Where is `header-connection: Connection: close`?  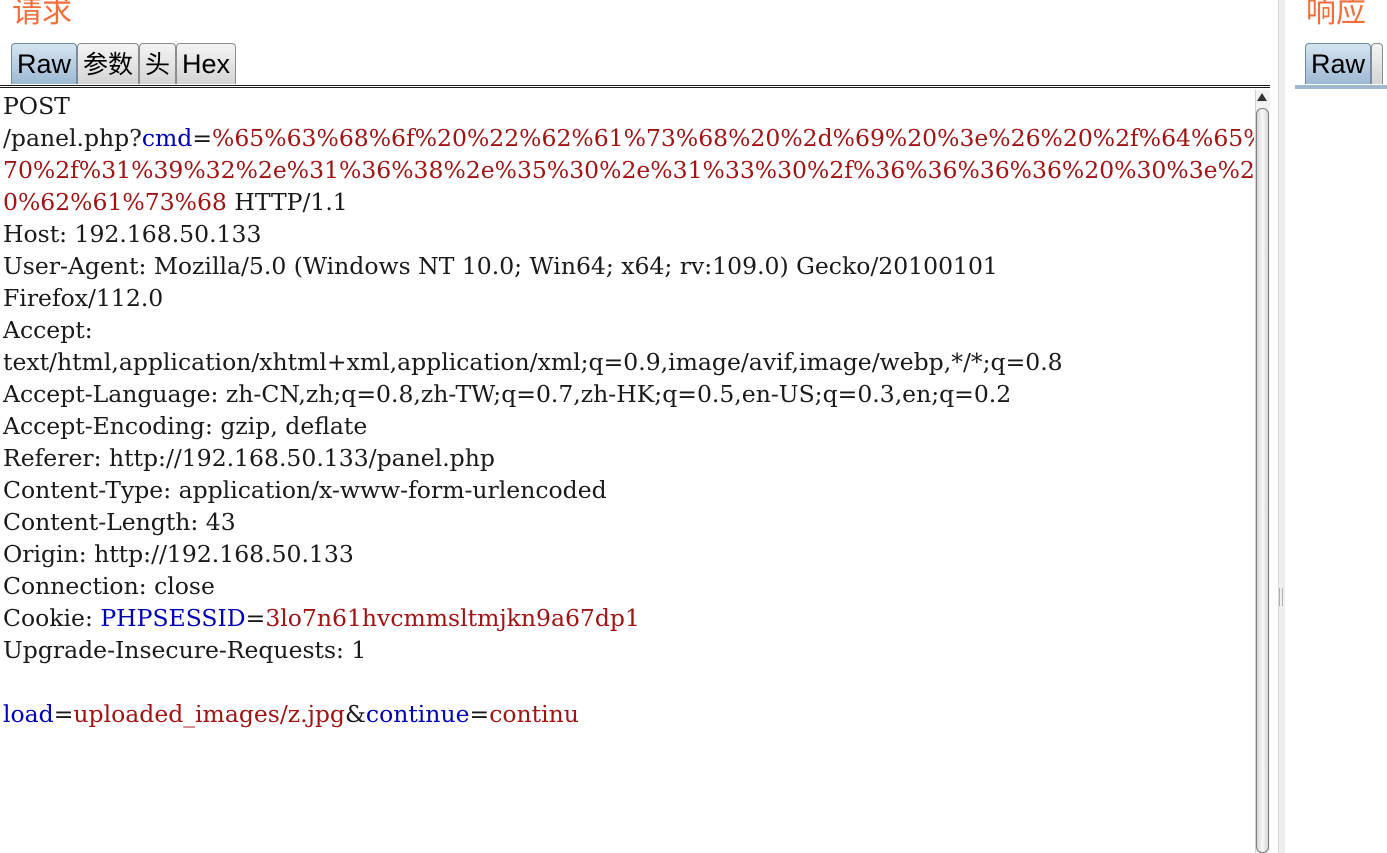
header-connection: Connection: close is located at coordinates (109, 586).